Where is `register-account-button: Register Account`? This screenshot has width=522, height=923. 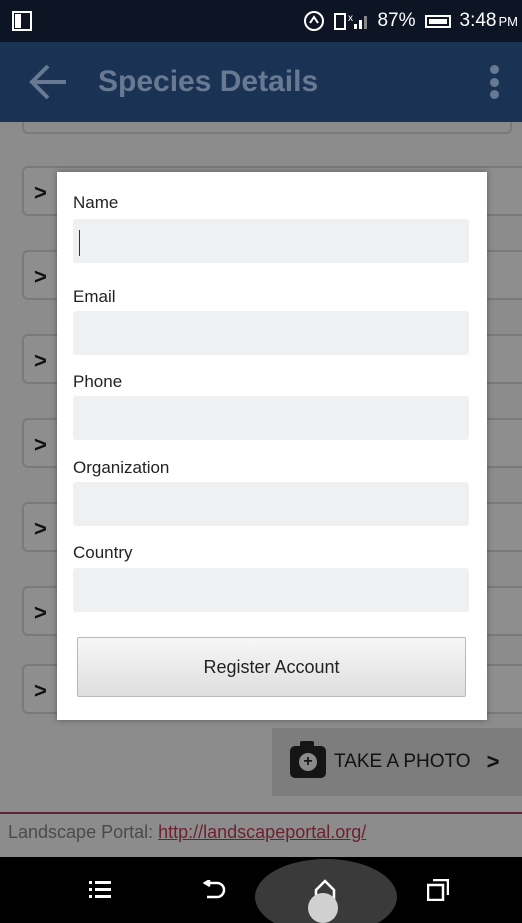 register-account-button: Register Account is located at coordinates (271, 667).